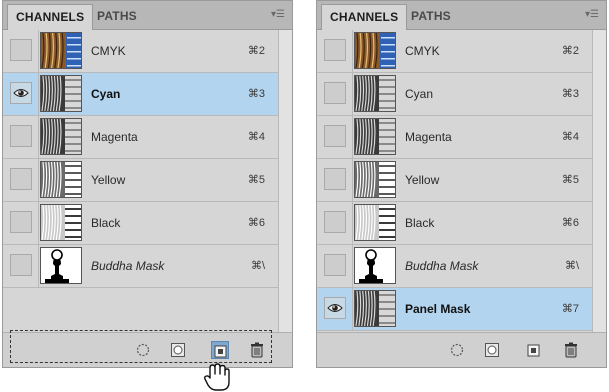 This screenshot has height=392, width=609. What do you see at coordinates (571, 266) in the screenshot?
I see `channel-shortcut: ⌘\` at bounding box center [571, 266].